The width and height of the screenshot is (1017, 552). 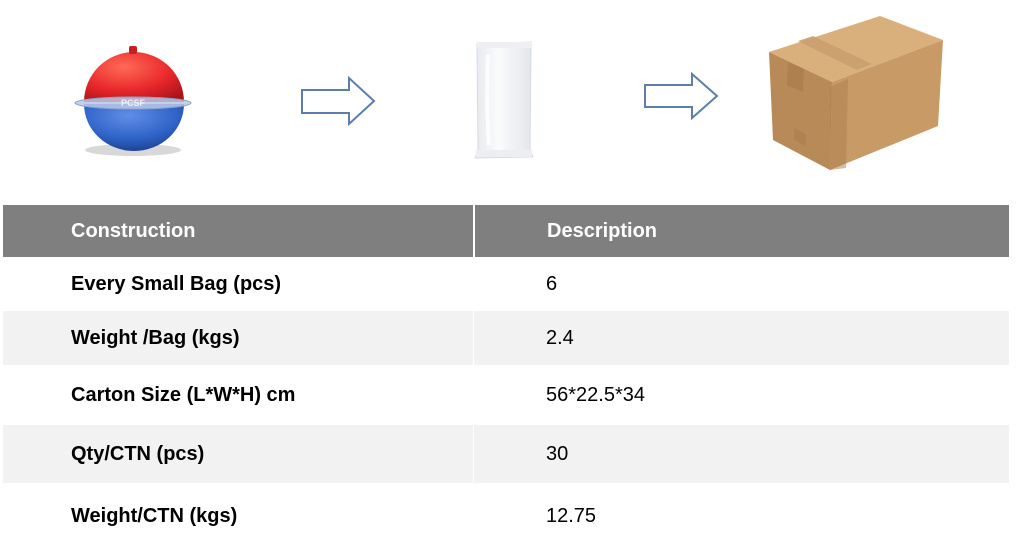 I want to click on table-row: Carton Size (L*W*H) cm 56*22.5*34, so click(x=506, y=395).